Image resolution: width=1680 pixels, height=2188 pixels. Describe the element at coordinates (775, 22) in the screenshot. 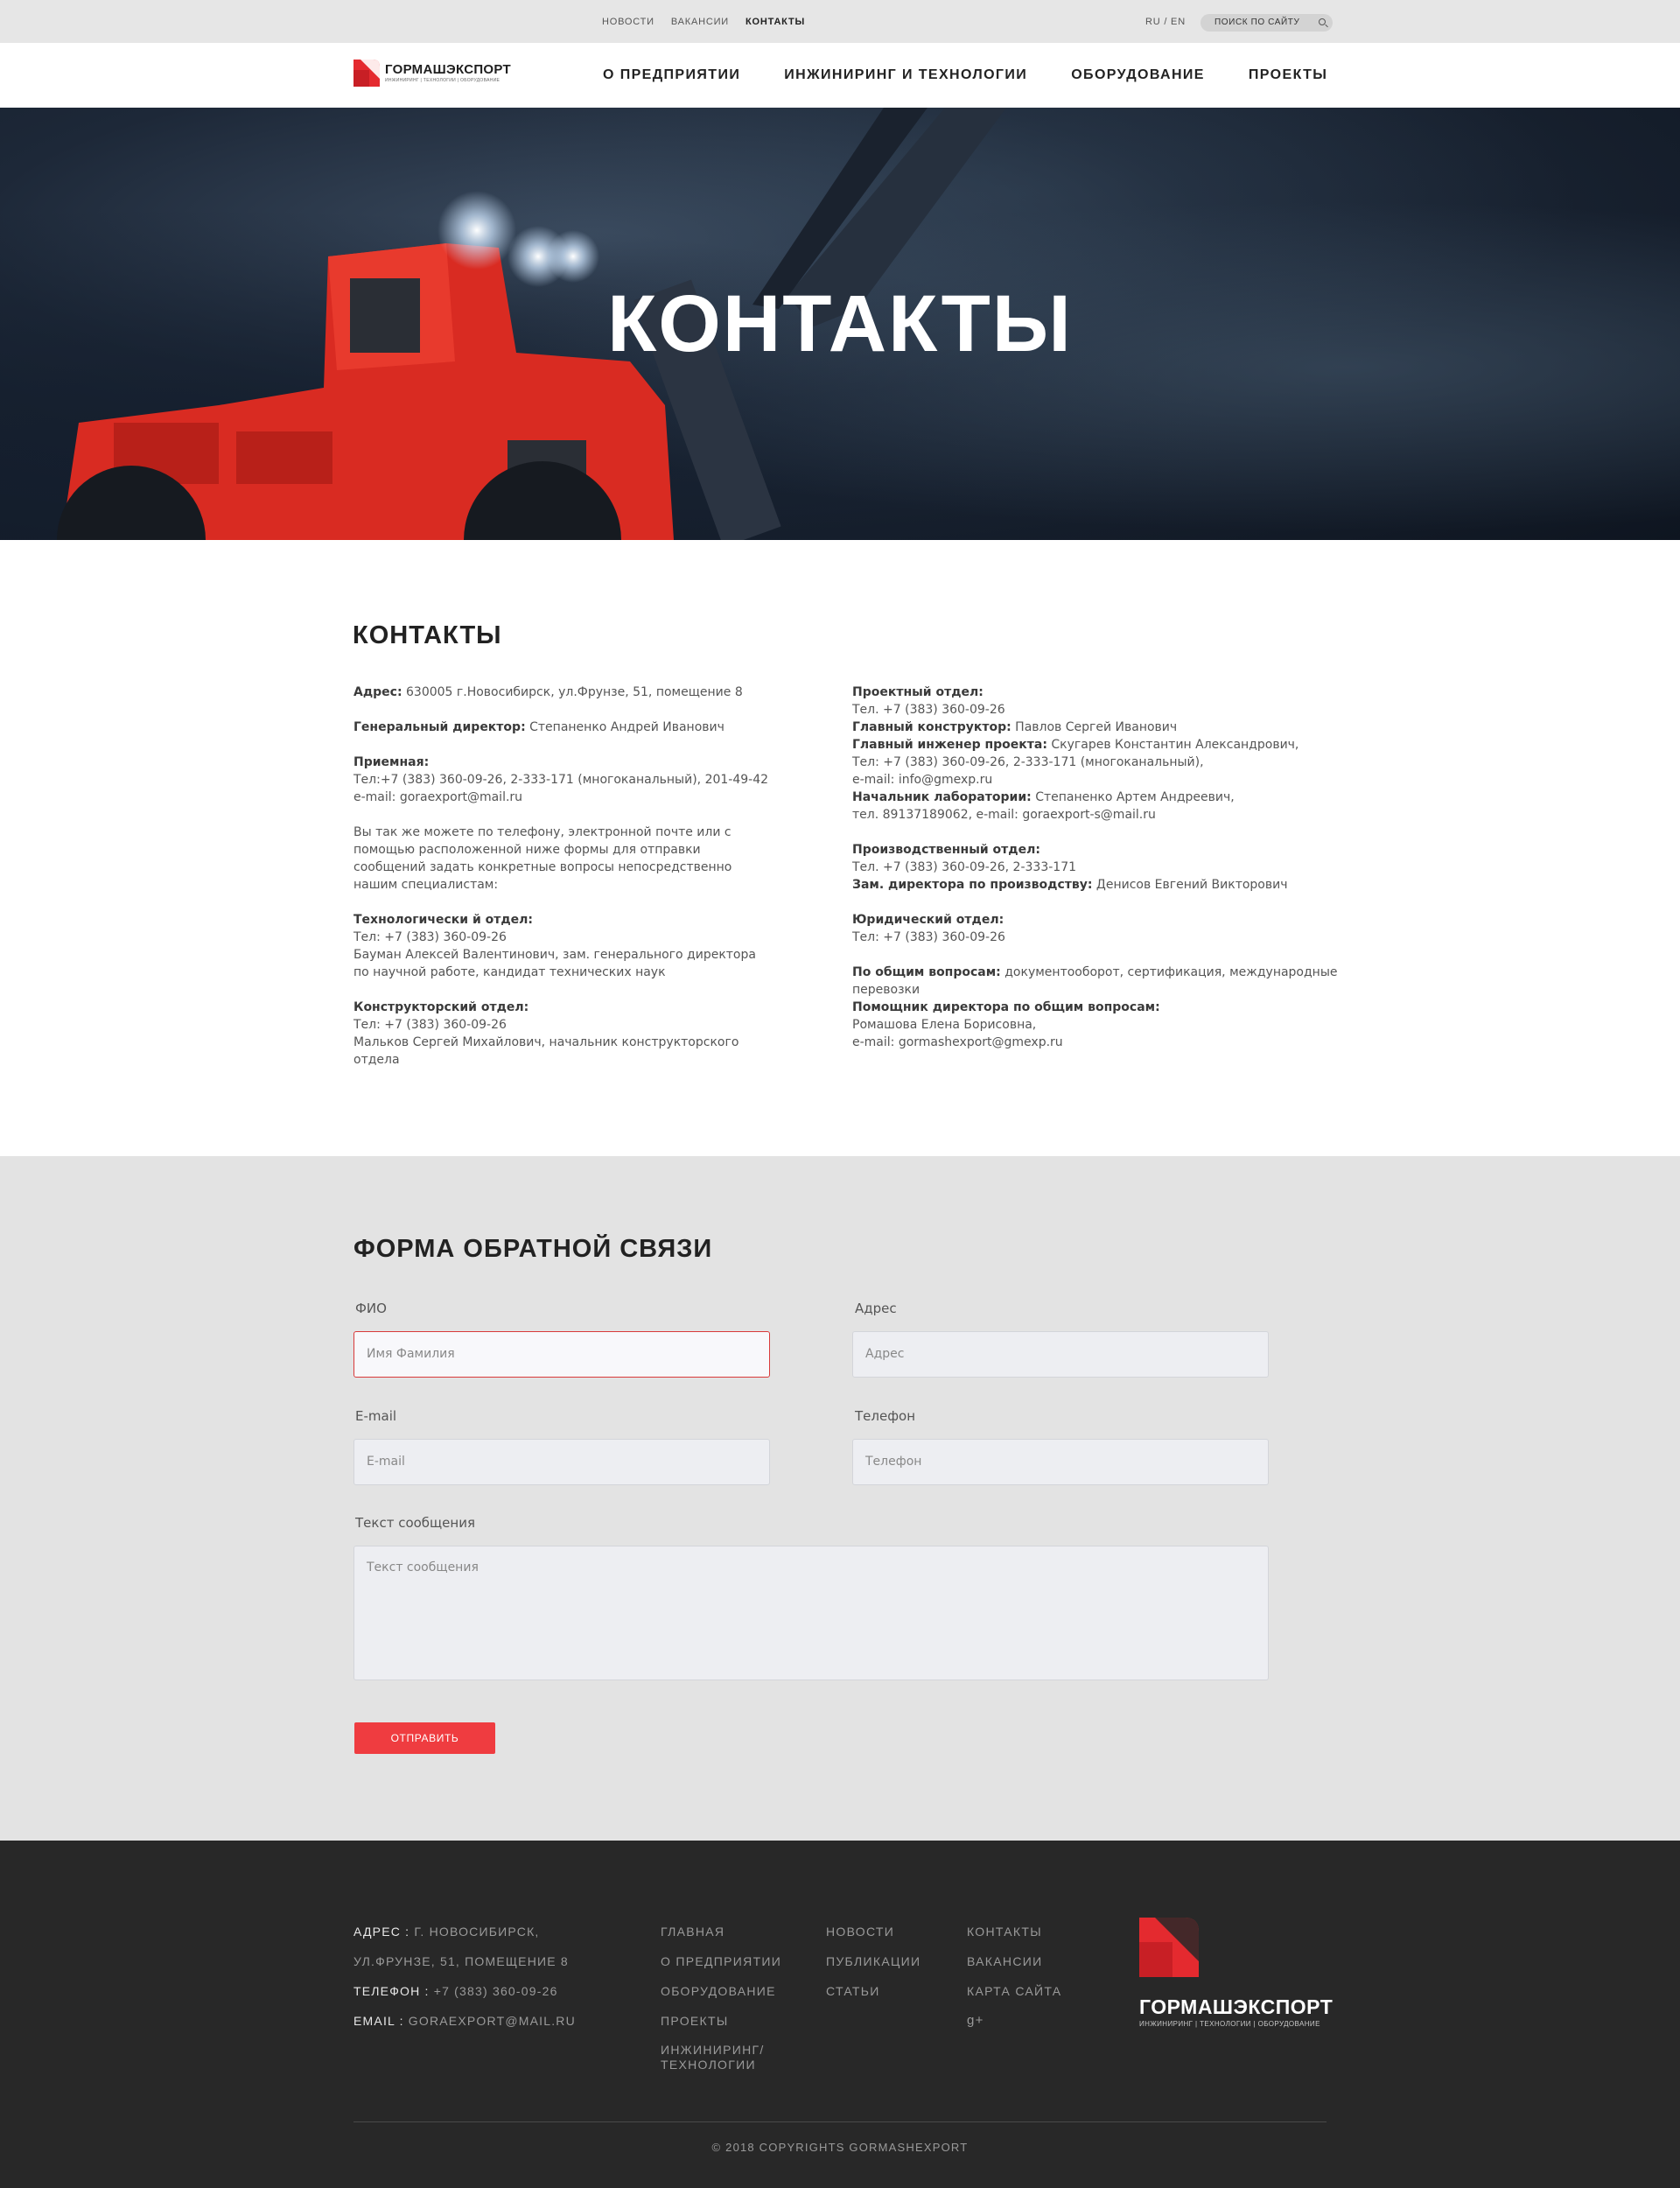

I see `top-nav-contacts: КОНТАКТЫ` at that location.